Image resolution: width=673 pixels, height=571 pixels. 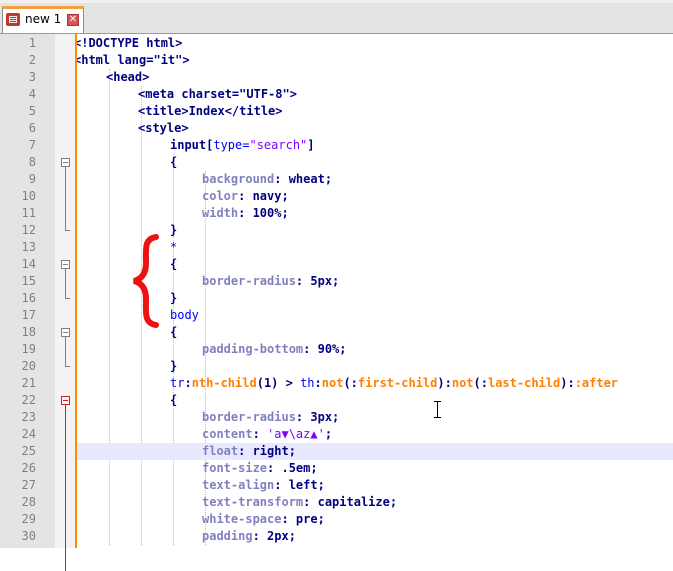 What do you see at coordinates (524, 383) in the screenshot?
I see `code-token: last-child` at bounding box center [524, 383].